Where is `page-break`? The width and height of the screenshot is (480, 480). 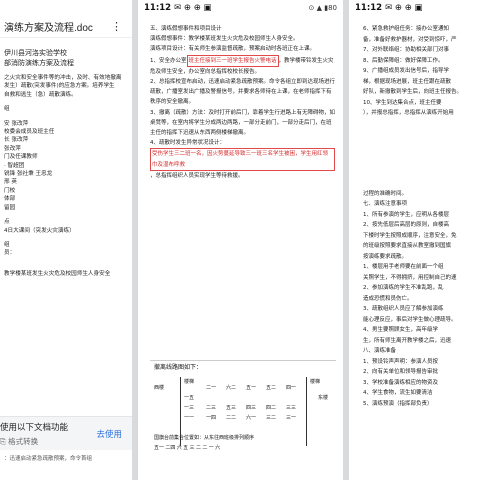
page-break is located at coordinates (421, 154).